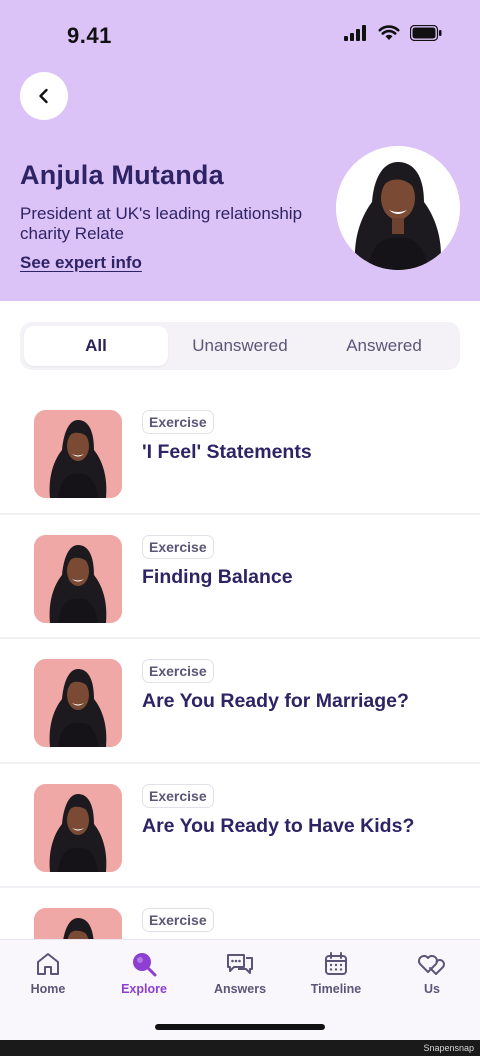 This screenshot has height=1056, width=480. Describe the element at coordinates (96, 346) in the screenshot. I see `tab-all: All` at that location.